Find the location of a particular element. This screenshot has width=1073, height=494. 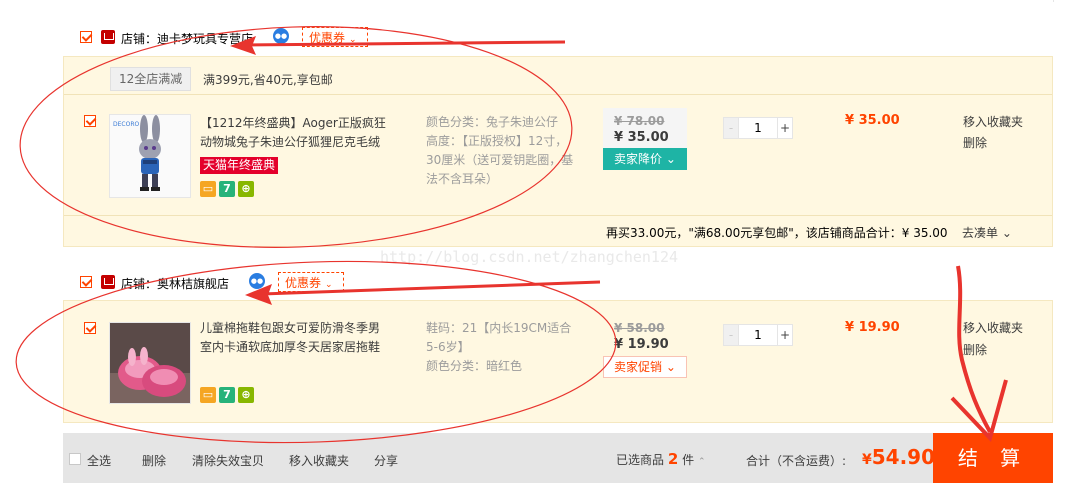

product-title-line: 动物城兔子朱迪公仔狐狸尼克毛绒 is located at coordinates (290, 142).